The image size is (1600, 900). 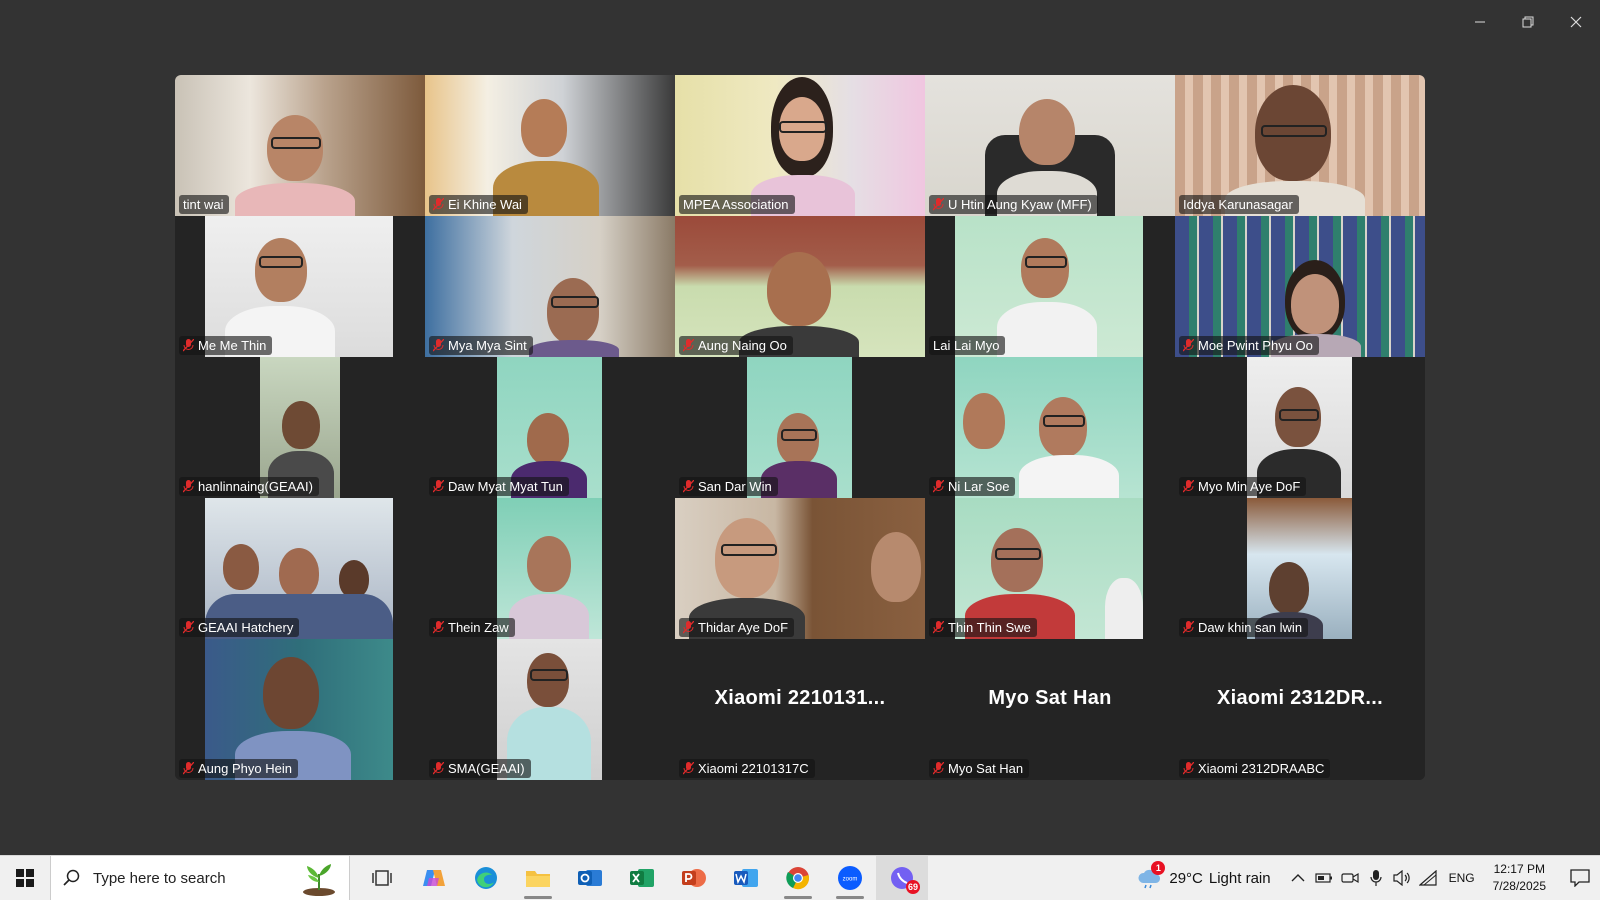 What do you see at coordinates (239, 627) in the screenshot?
I see `name-label: GEAAI Hatchery` at bounding box center [239, 627].